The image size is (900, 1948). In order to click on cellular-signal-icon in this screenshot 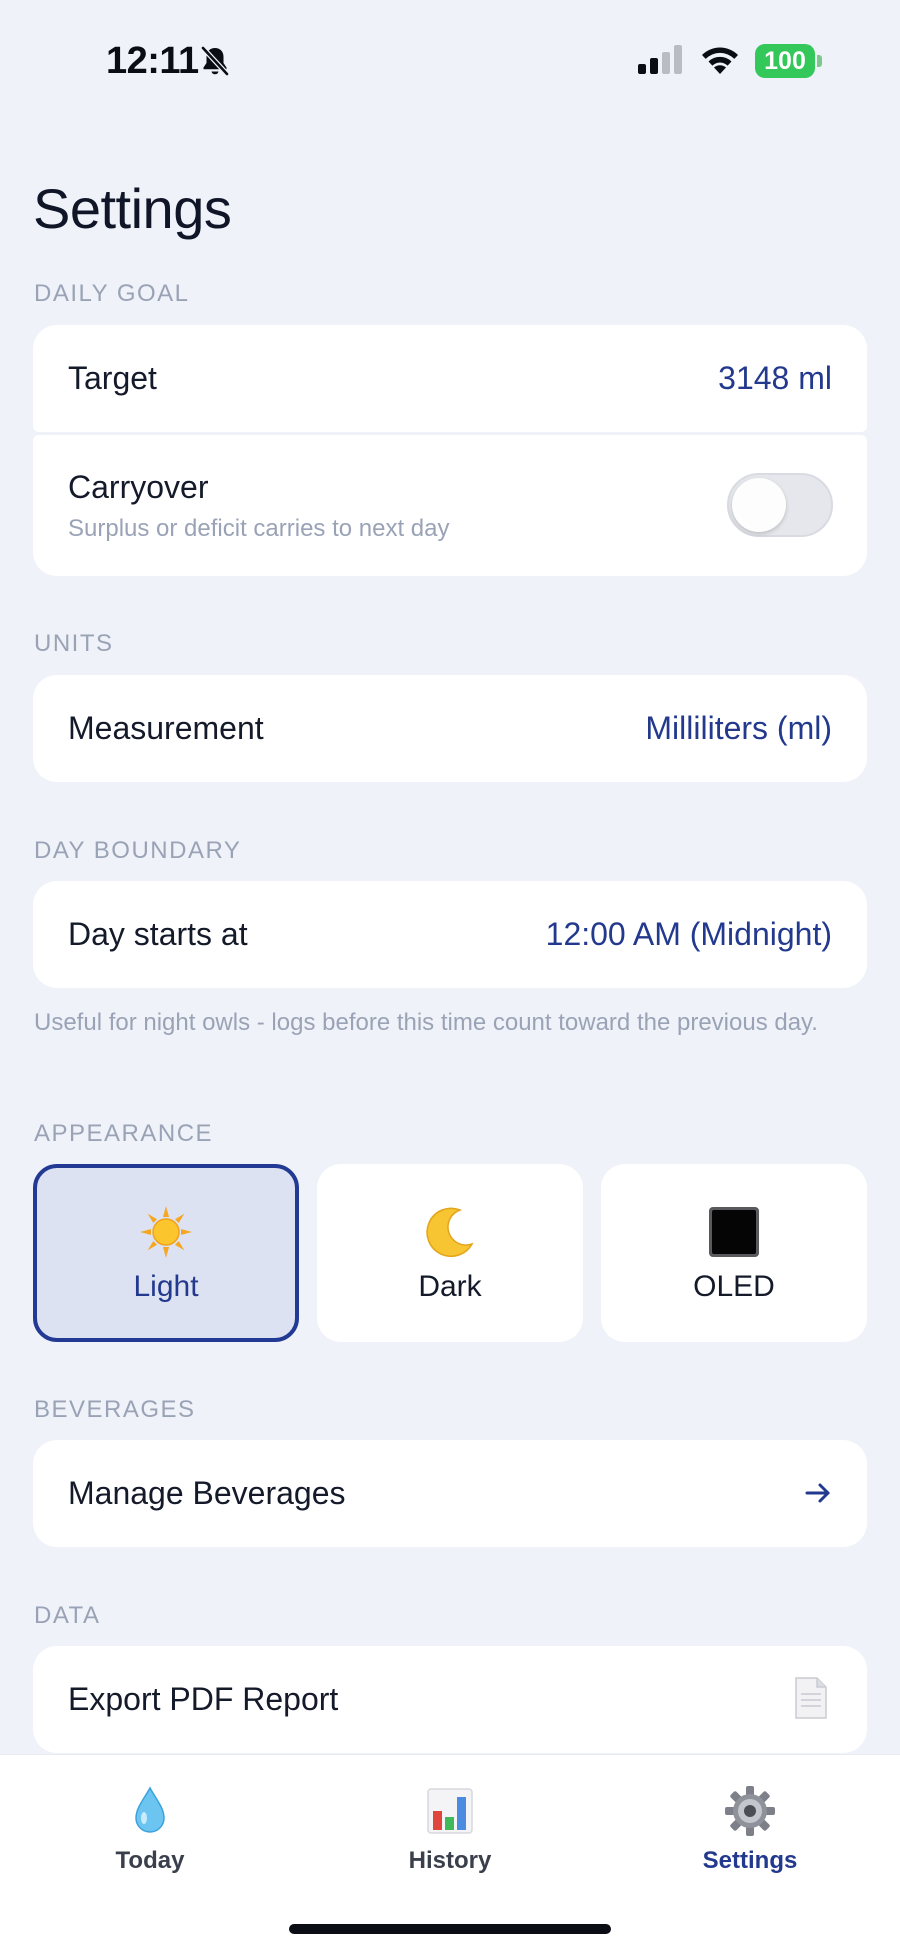, I will do `click(660, 59)`.